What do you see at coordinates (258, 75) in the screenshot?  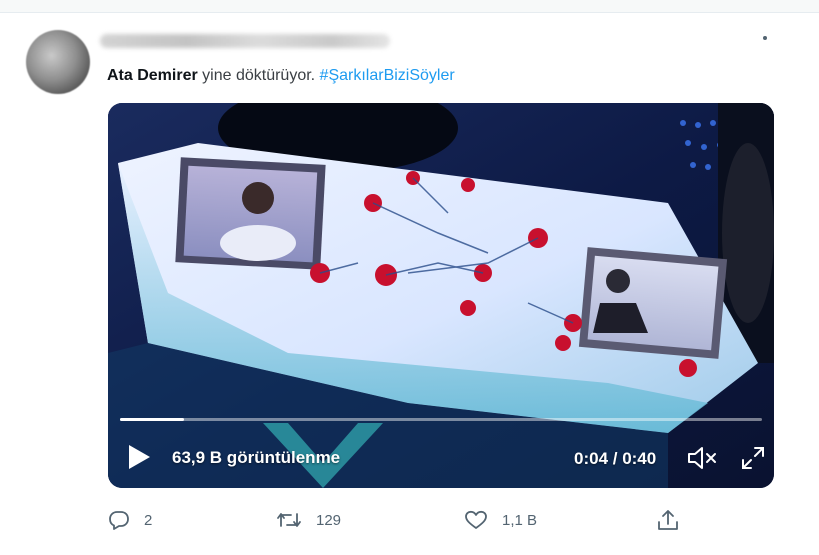 I see `tweet-body: yine döktürüyor.` at bounding box center [258, 75].